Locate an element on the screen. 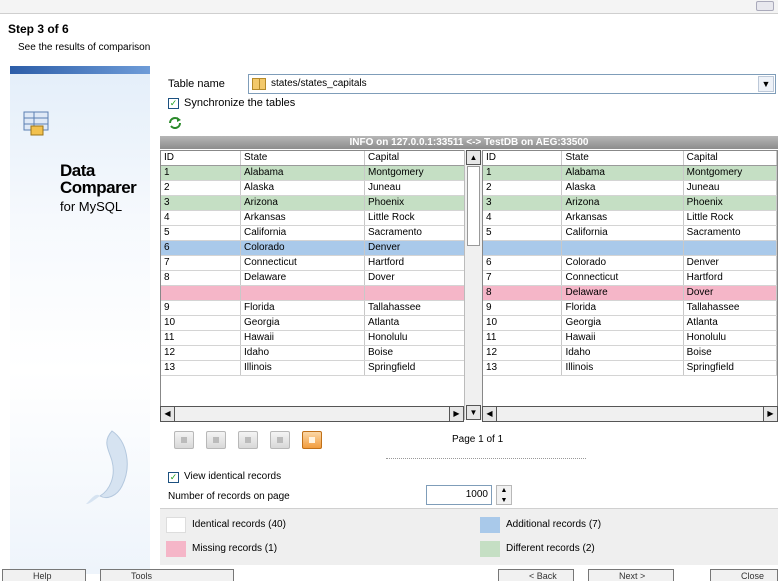 The height and width of the screenshot is (581, 778). chevron-down-icon: ▼ is located at coordinates (766, 84).